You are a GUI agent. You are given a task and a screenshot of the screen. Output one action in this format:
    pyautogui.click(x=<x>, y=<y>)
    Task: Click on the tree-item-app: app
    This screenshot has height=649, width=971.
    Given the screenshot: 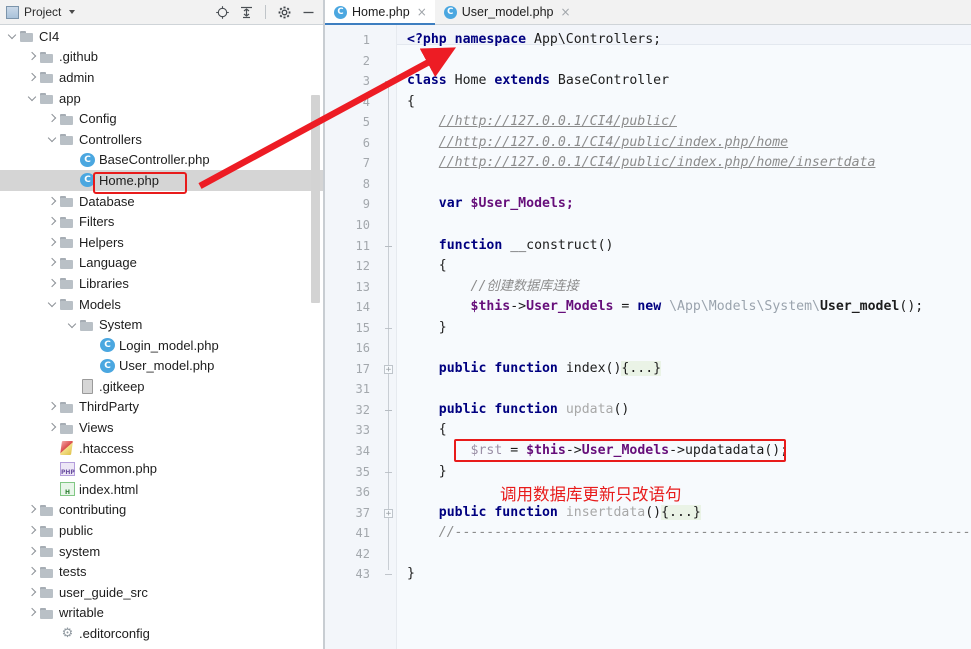 What is the action you would take?
    pyautogui.click(x=162, y=98)
    